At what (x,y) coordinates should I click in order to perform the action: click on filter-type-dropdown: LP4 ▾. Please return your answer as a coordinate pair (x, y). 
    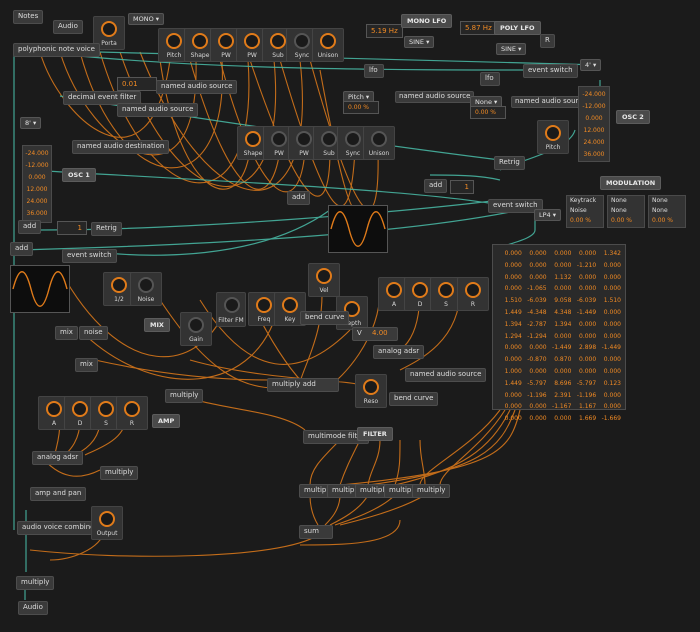
    Looking at the image, I should click on (548, 215).